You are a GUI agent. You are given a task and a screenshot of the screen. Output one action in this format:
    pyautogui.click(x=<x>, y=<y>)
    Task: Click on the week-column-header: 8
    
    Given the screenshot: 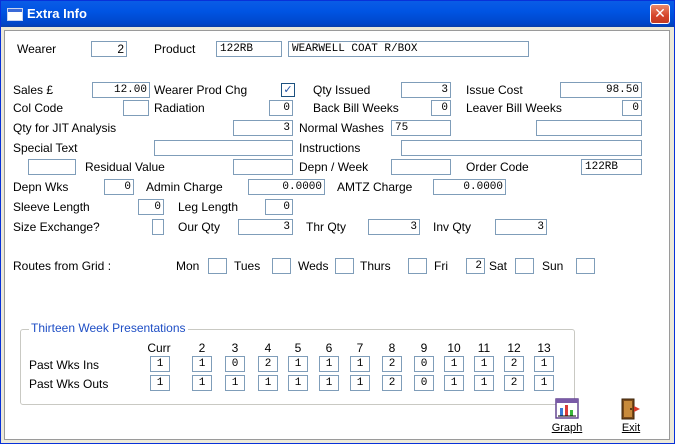 What is the action you would take?
    pyautogui.click(x=392, y=348)
    